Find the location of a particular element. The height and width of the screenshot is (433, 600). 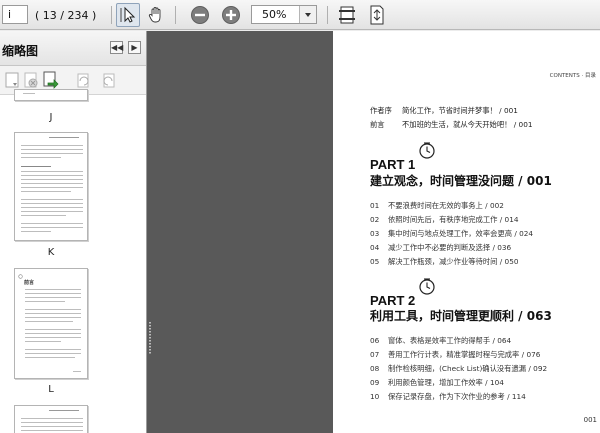

toc-entry-text: 解决工作瓶颈，减少作业等待时间 / 050 is located at coordinates (453, 261).